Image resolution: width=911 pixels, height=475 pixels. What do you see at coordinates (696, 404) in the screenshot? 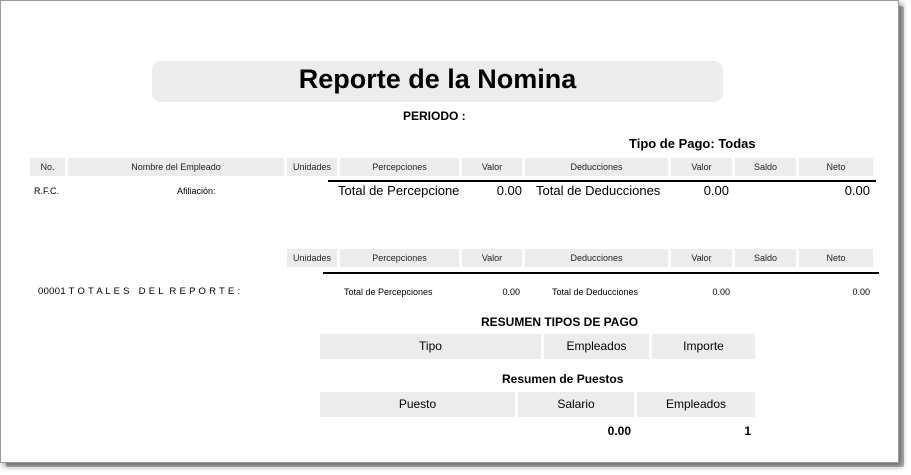
I see `puestos-col-empleados: Empleados` at bounding box center [696, 404].